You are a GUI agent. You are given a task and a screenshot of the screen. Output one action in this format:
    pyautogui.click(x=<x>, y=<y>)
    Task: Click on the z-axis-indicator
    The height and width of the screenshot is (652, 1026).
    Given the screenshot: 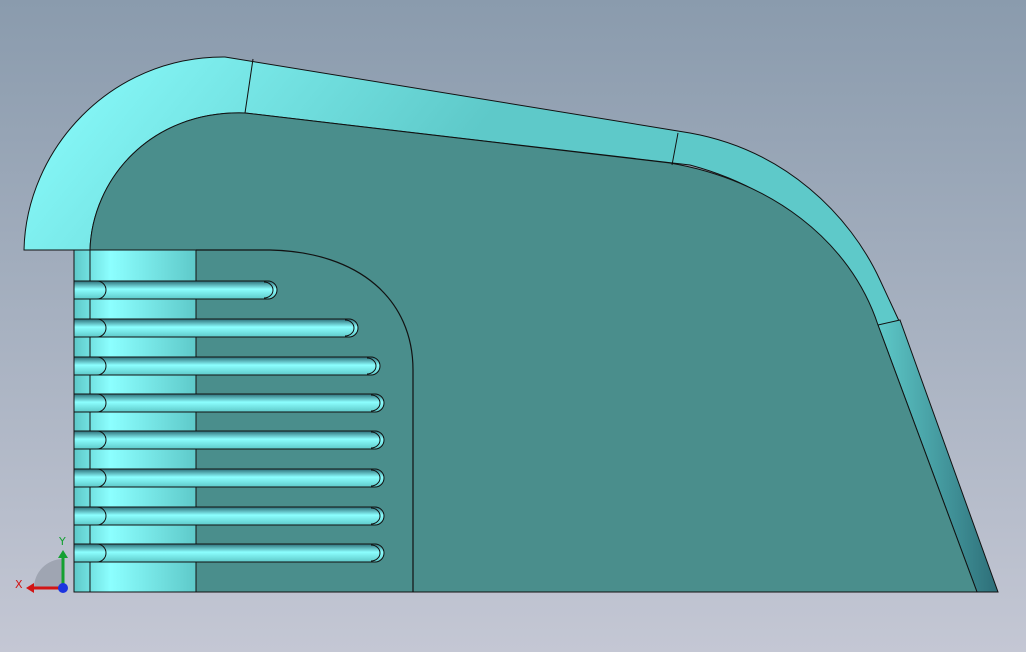 What is the action you would take?
    pyautogui.click(x=63, y=588)
    